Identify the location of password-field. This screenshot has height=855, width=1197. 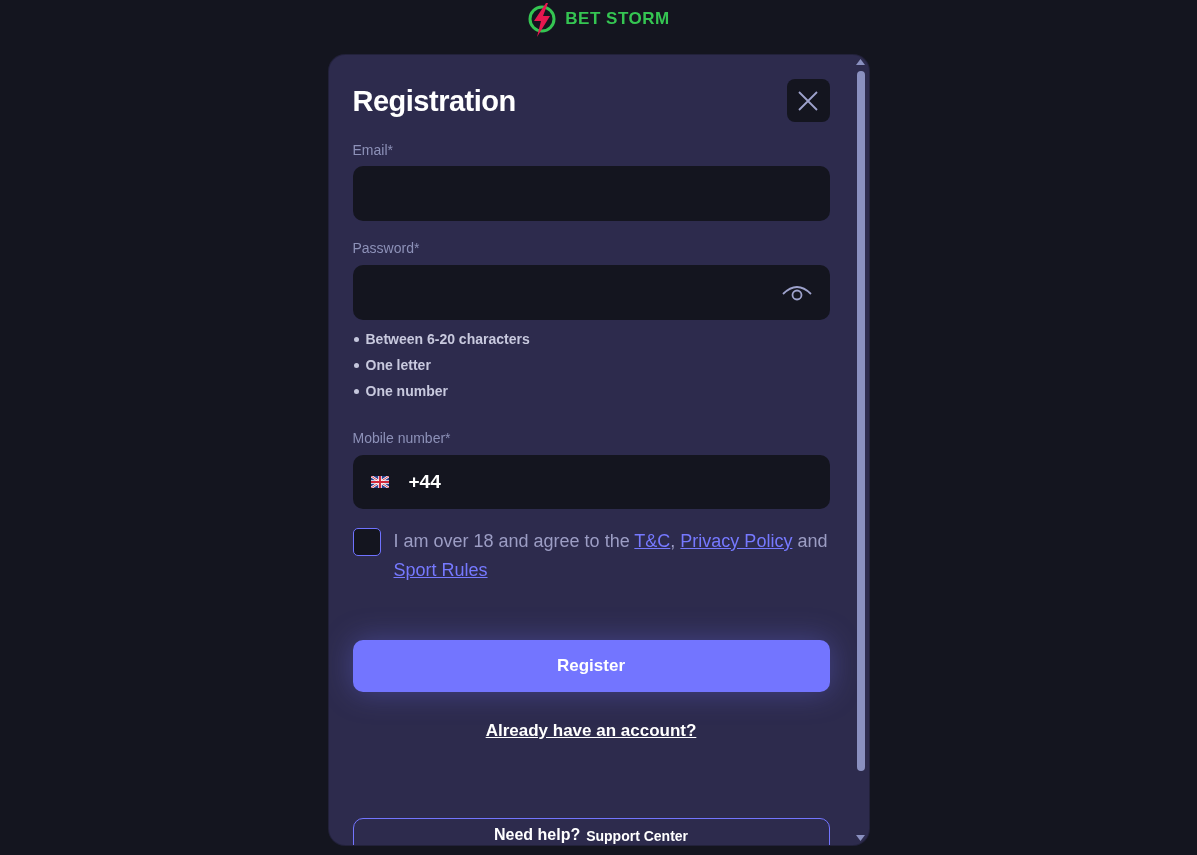
(591, 292).